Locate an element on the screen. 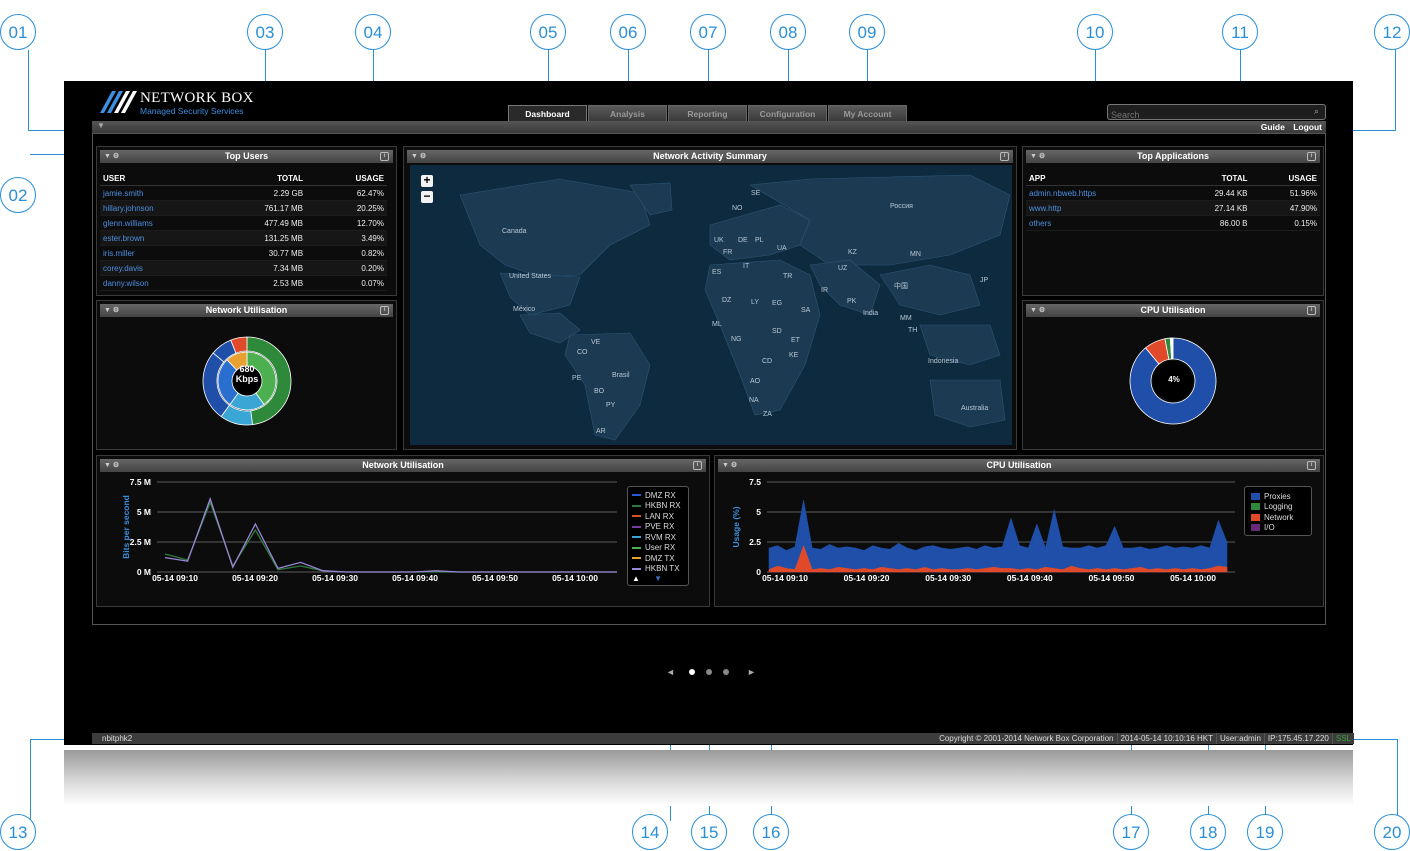 The width and height of the screenshot is (1410, 851). legend-label: HKBN TX is located at coordinates (662, 569).